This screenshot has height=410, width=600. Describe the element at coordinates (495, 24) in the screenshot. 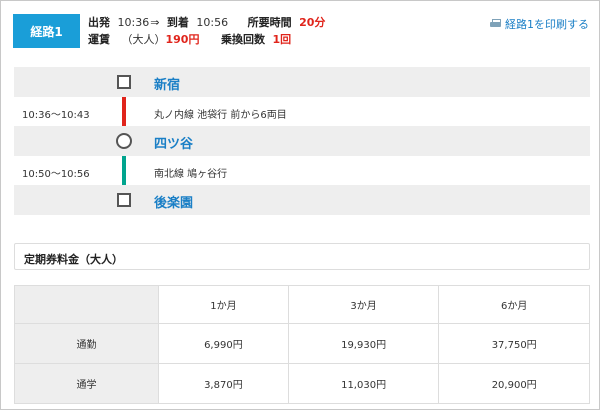

I see `printer-icon` at that location.